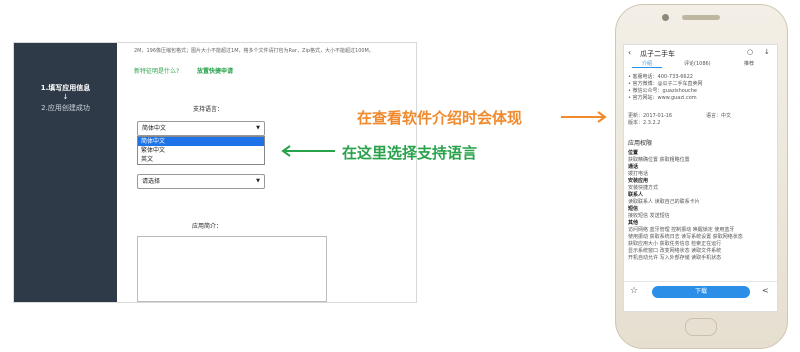  Describe the element at coordinates (697, 63) in the screenshot. I see `tab-comments: 评论(1086)` at that location.